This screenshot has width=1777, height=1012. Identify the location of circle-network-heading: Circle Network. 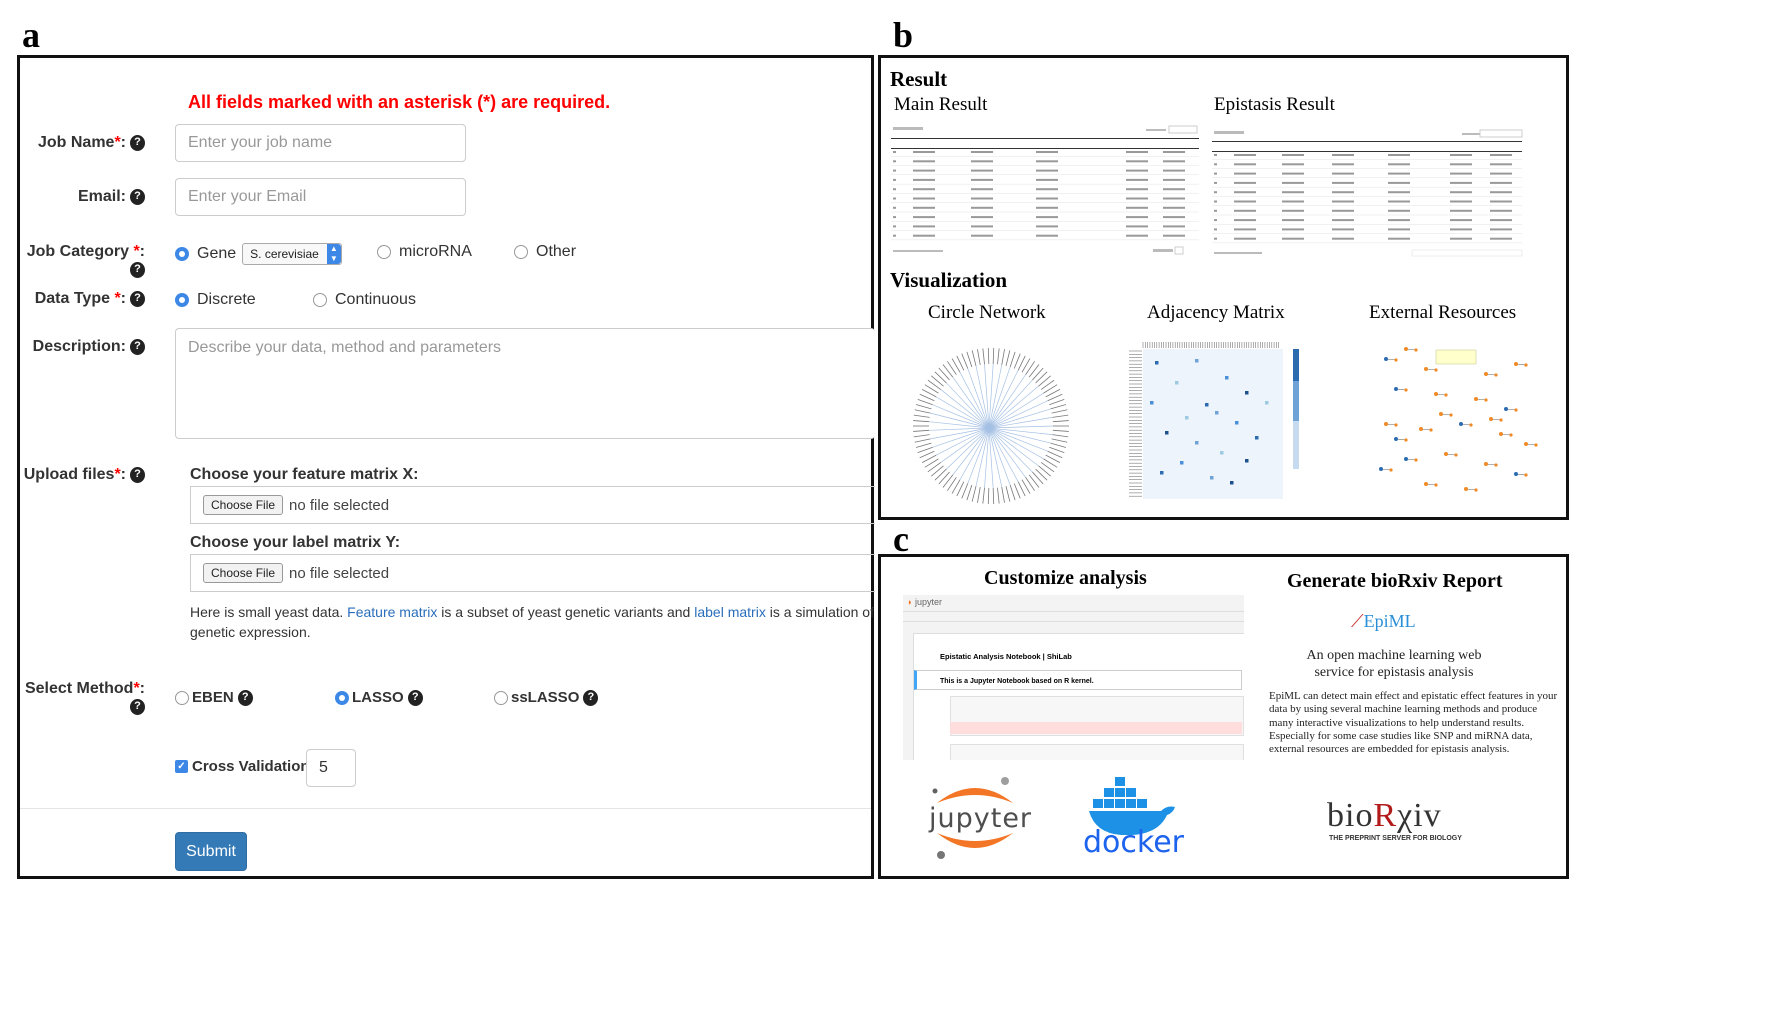
(987, 312).